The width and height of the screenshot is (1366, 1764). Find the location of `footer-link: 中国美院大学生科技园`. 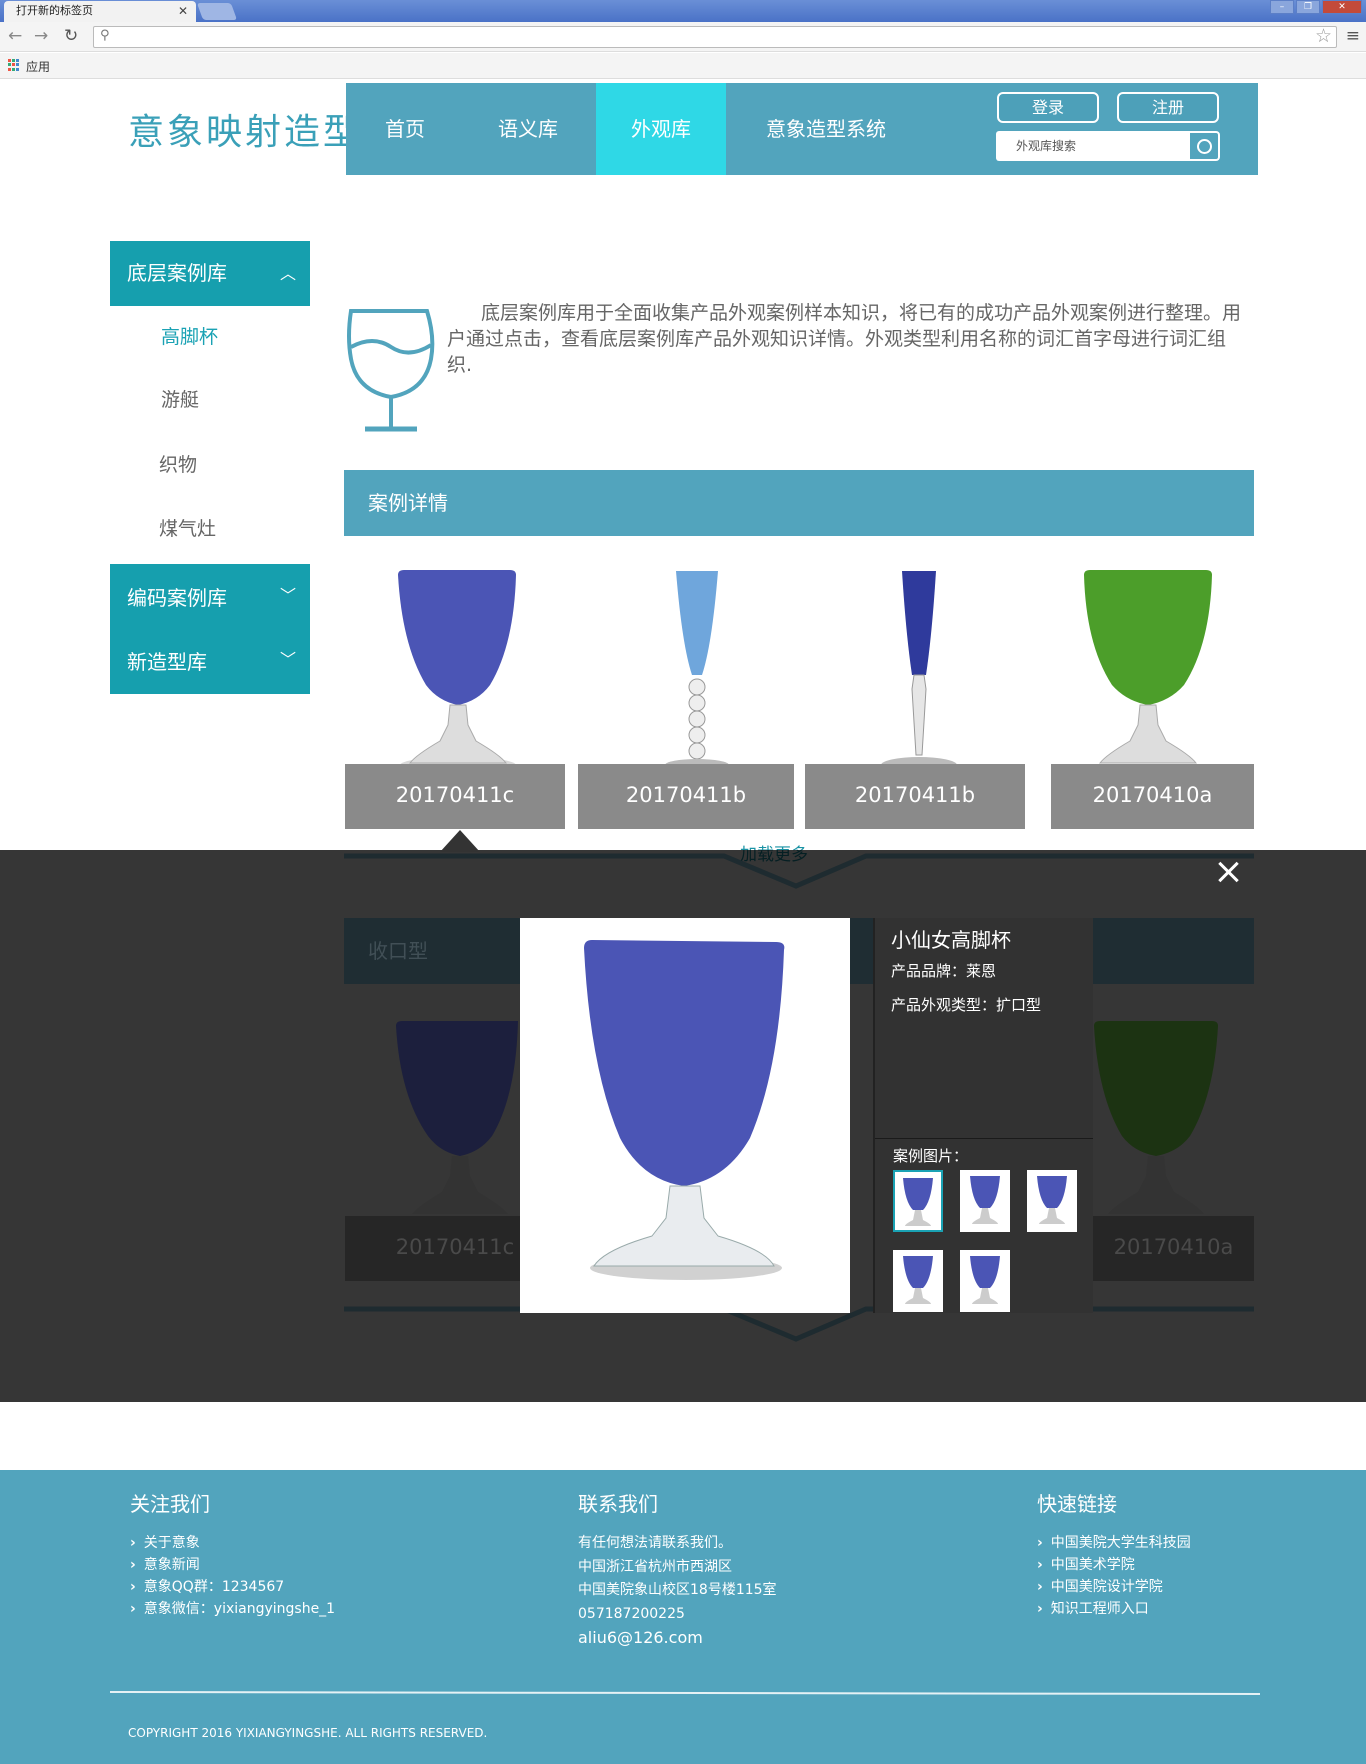

footer-link: 中国美院大学生科技园 is located at coordinates (1114, 1543).